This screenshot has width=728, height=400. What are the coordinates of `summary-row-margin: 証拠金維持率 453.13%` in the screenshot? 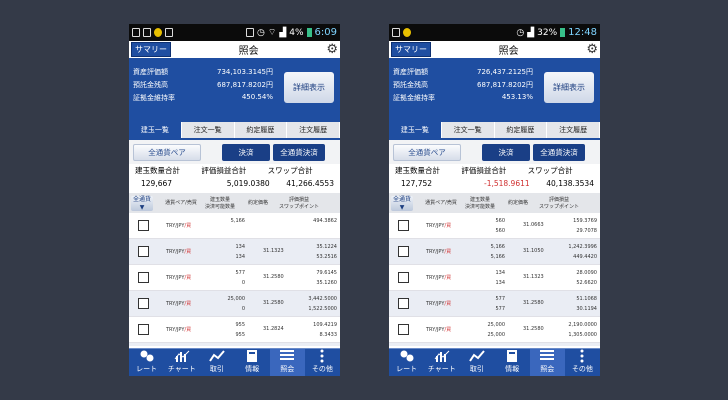 It's located at (463, 97).